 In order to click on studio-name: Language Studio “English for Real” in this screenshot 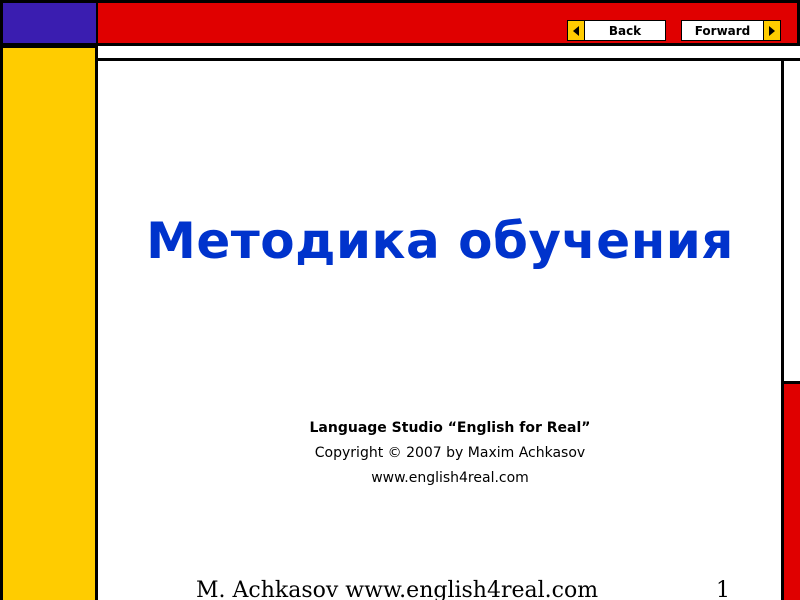, I will do `click(450, 428)`.